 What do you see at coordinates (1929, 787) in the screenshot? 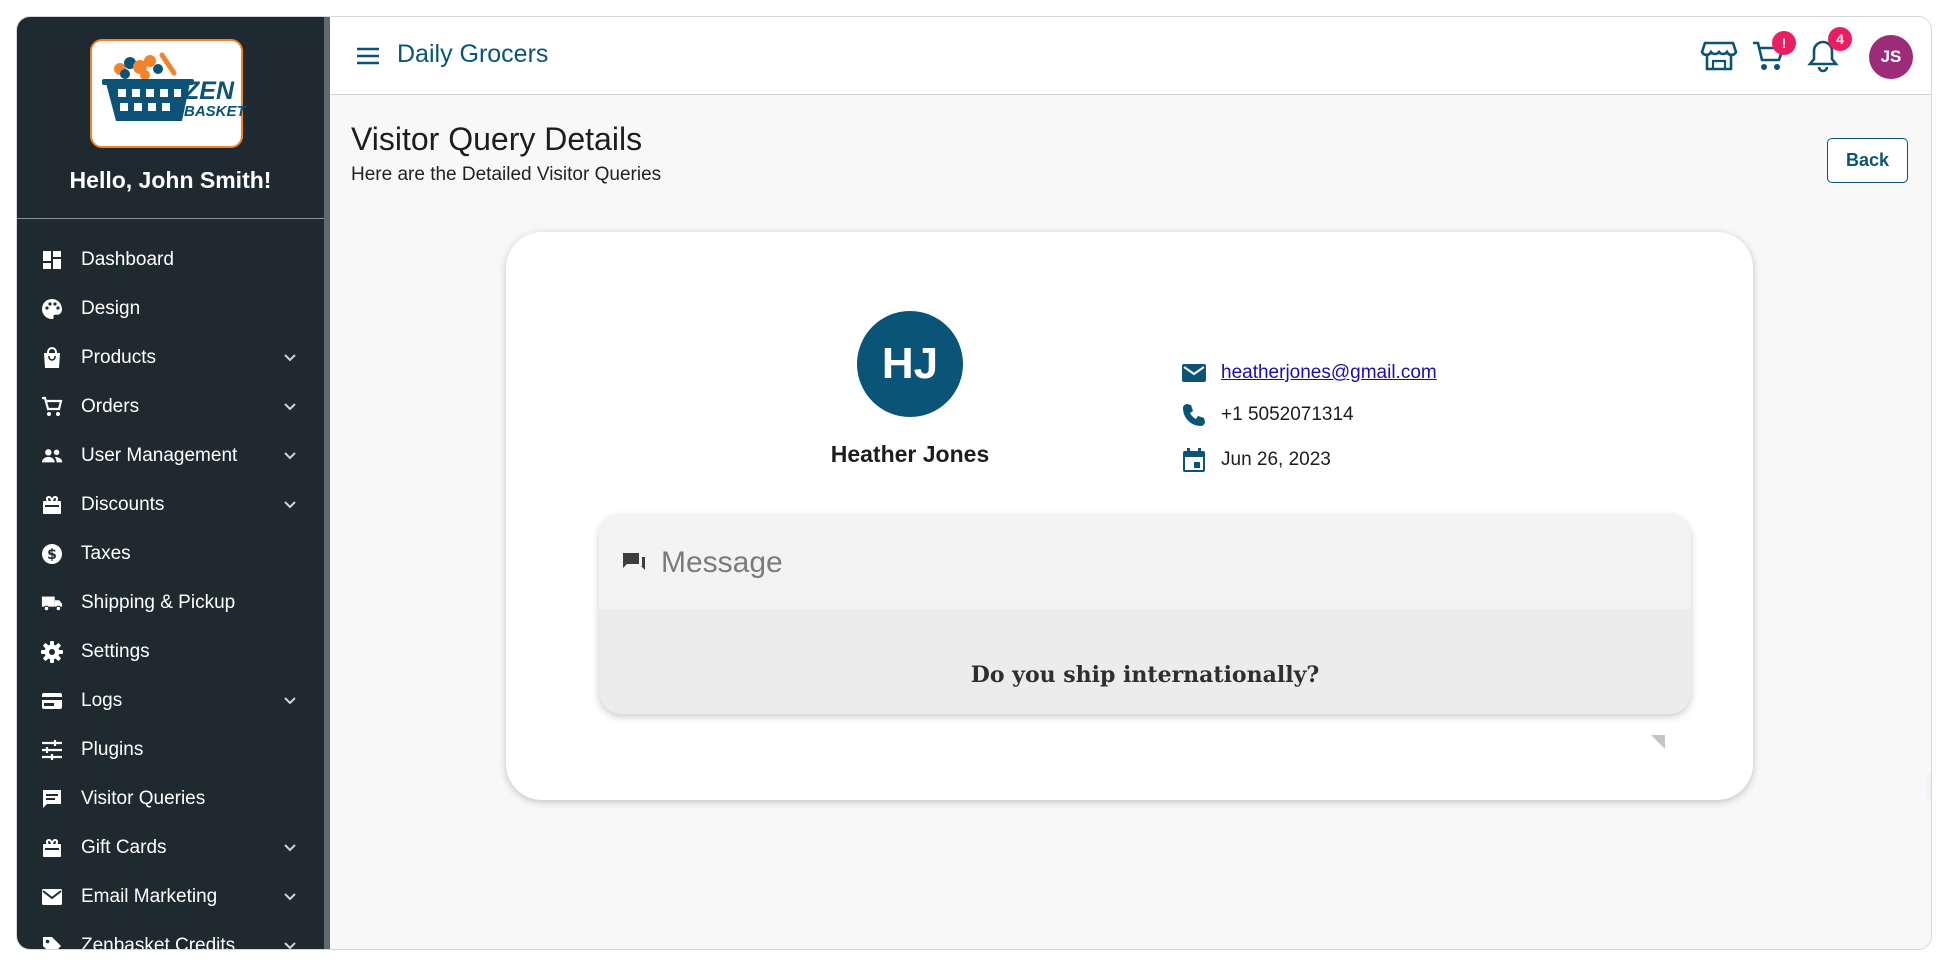
I see `side-widget-tab: ›‹` at bounding box center [1929, 787].